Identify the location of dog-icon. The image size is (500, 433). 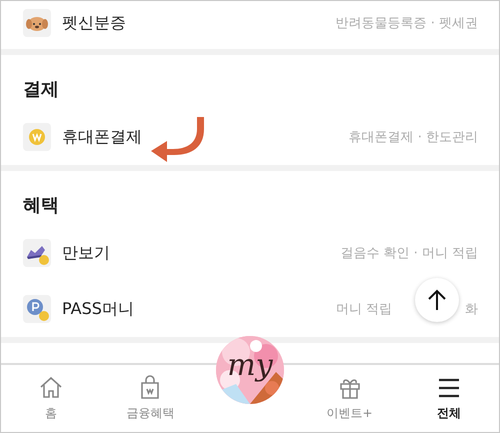
(37, 23).